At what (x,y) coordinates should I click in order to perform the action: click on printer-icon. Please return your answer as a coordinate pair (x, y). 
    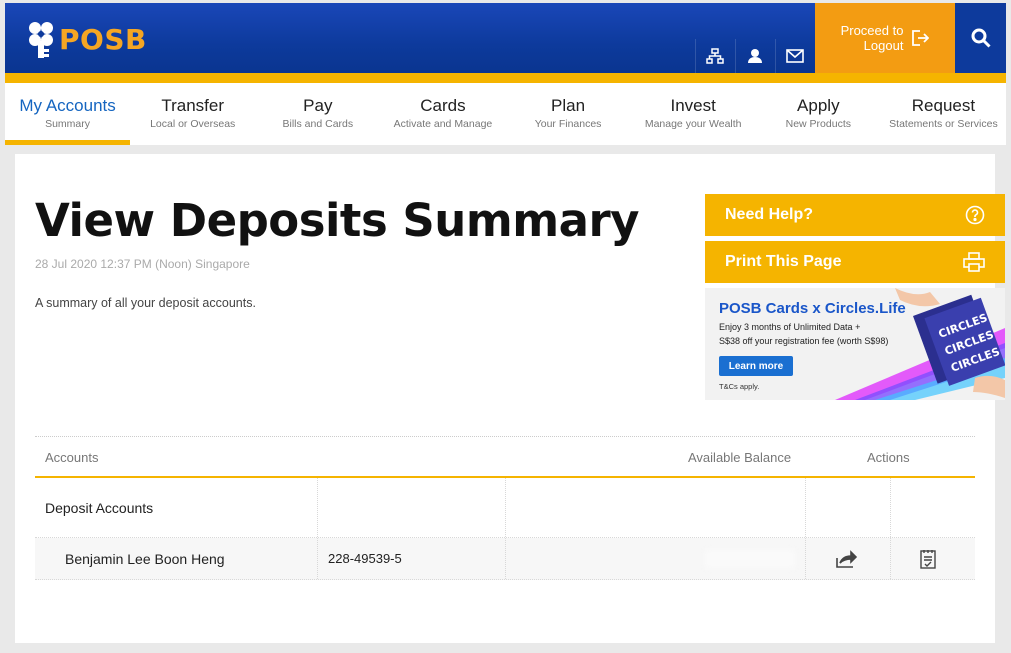
    Looking at the image, I should click on (974, 262).